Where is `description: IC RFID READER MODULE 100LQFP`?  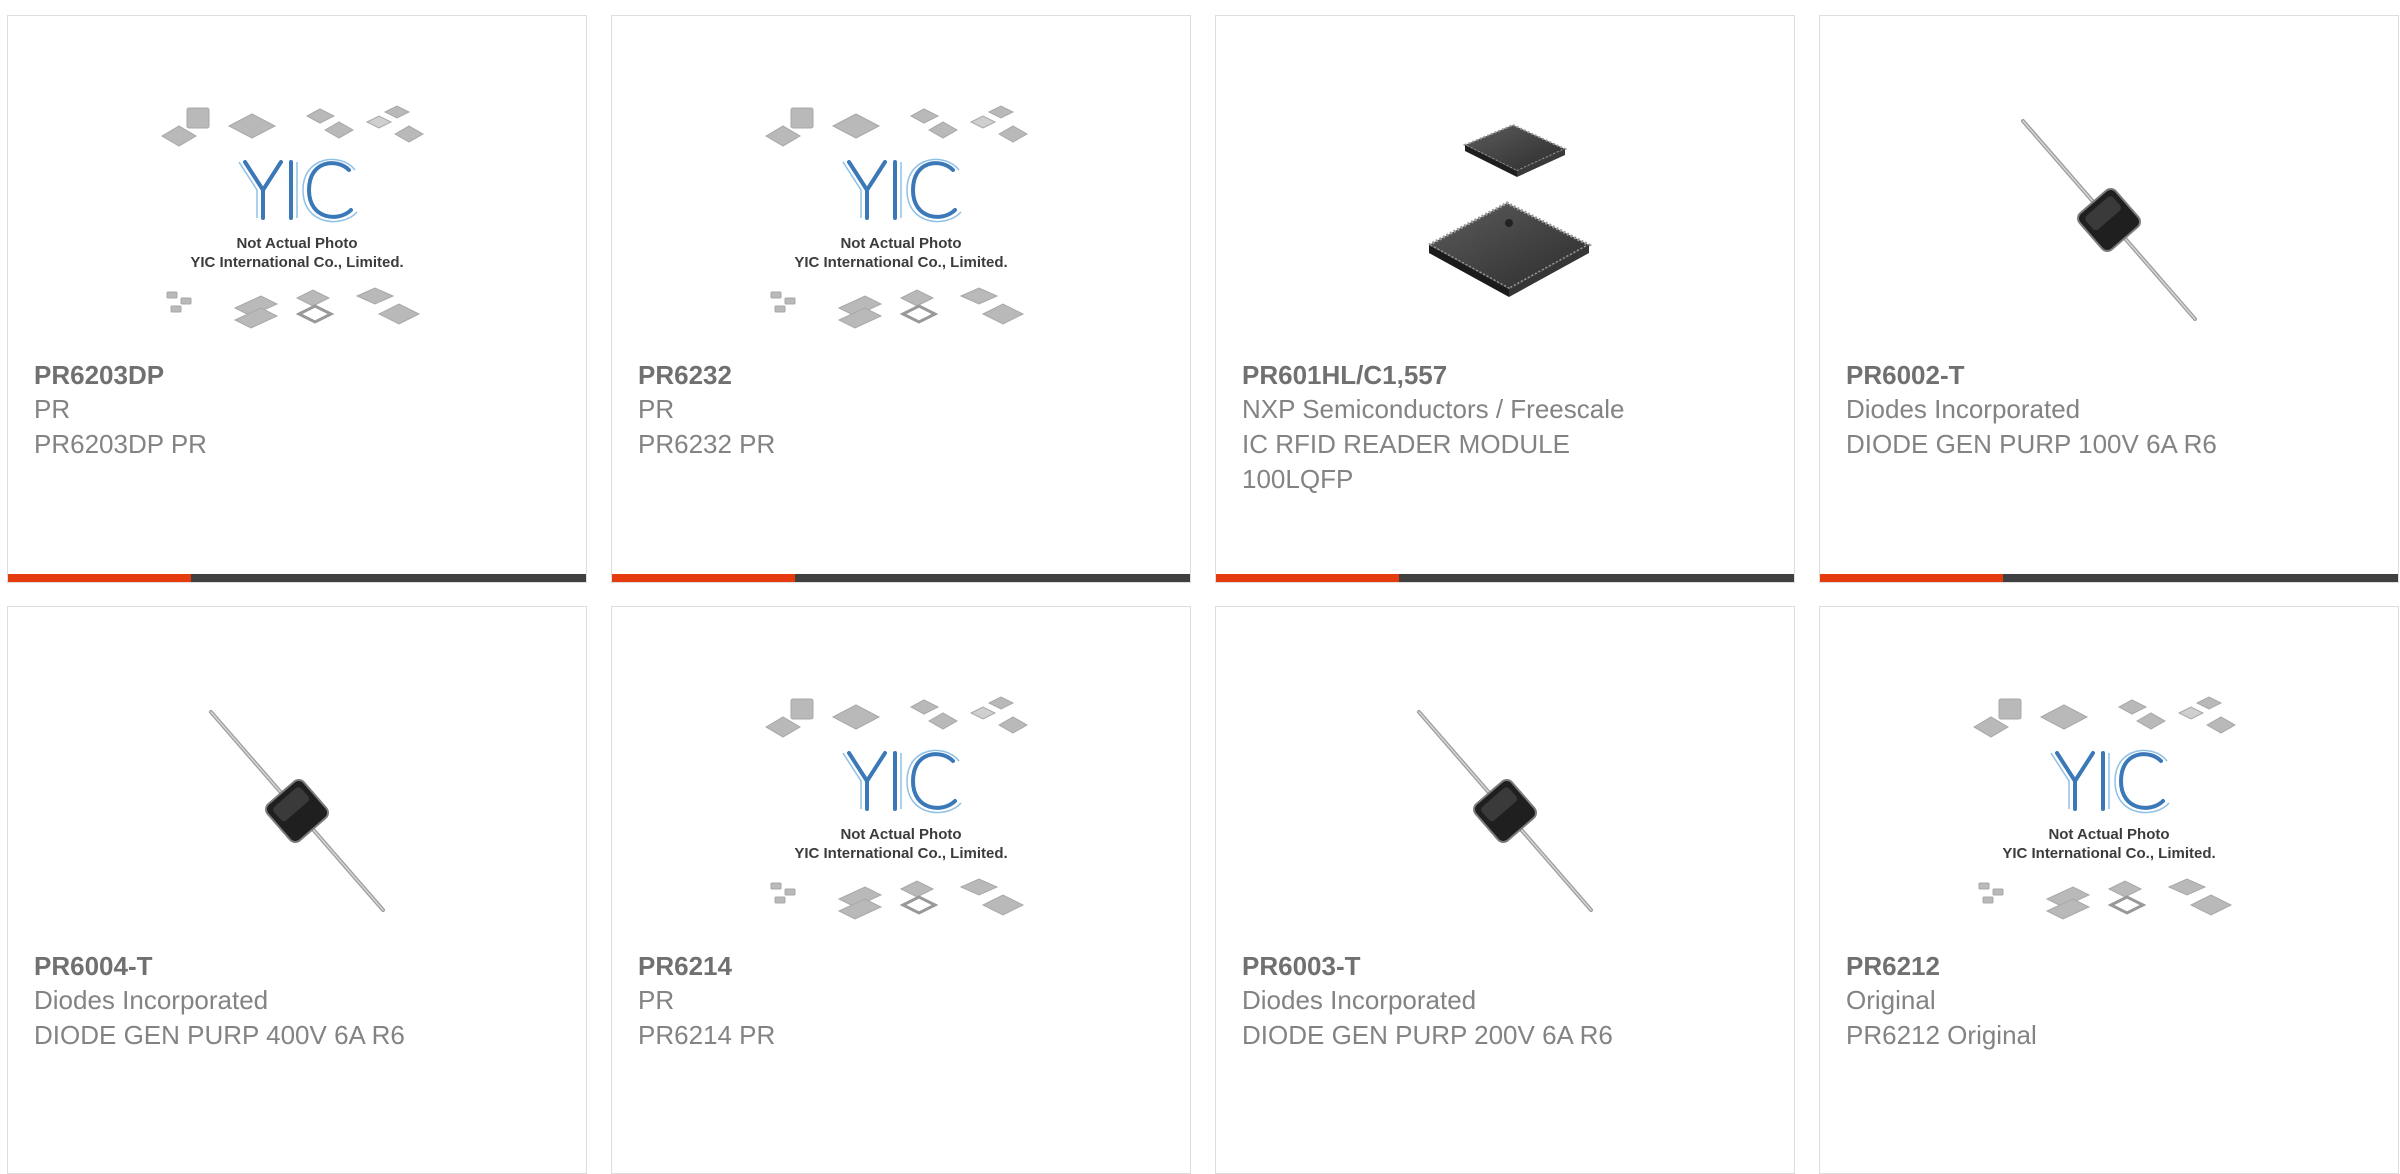 description: IC RFID READER MODULE 100LQFP is located at coordinates (1406, 461).